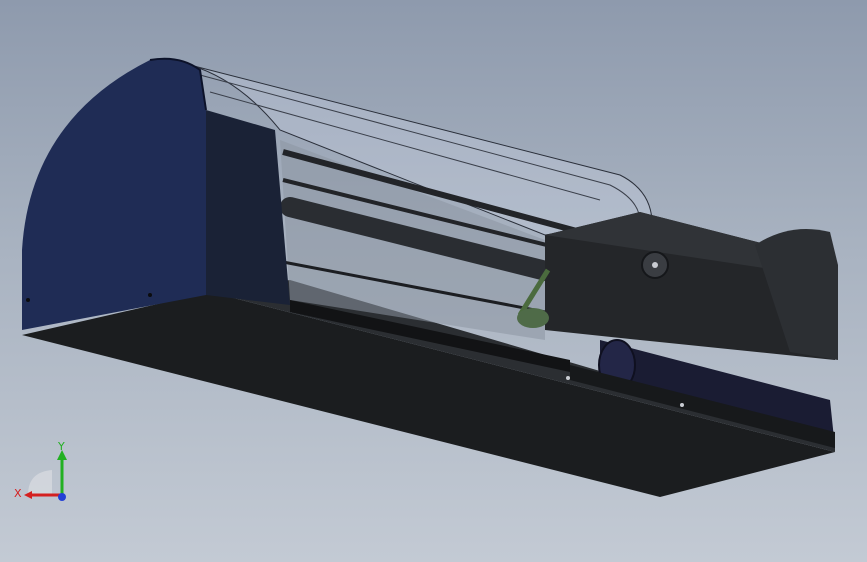 Image resolution: width=867 pixels, height=562 pixels. What do you see at coordinates (28, 495) in the screenshot?
I see `triad-x-arrow` at bounding box center [28, 495].